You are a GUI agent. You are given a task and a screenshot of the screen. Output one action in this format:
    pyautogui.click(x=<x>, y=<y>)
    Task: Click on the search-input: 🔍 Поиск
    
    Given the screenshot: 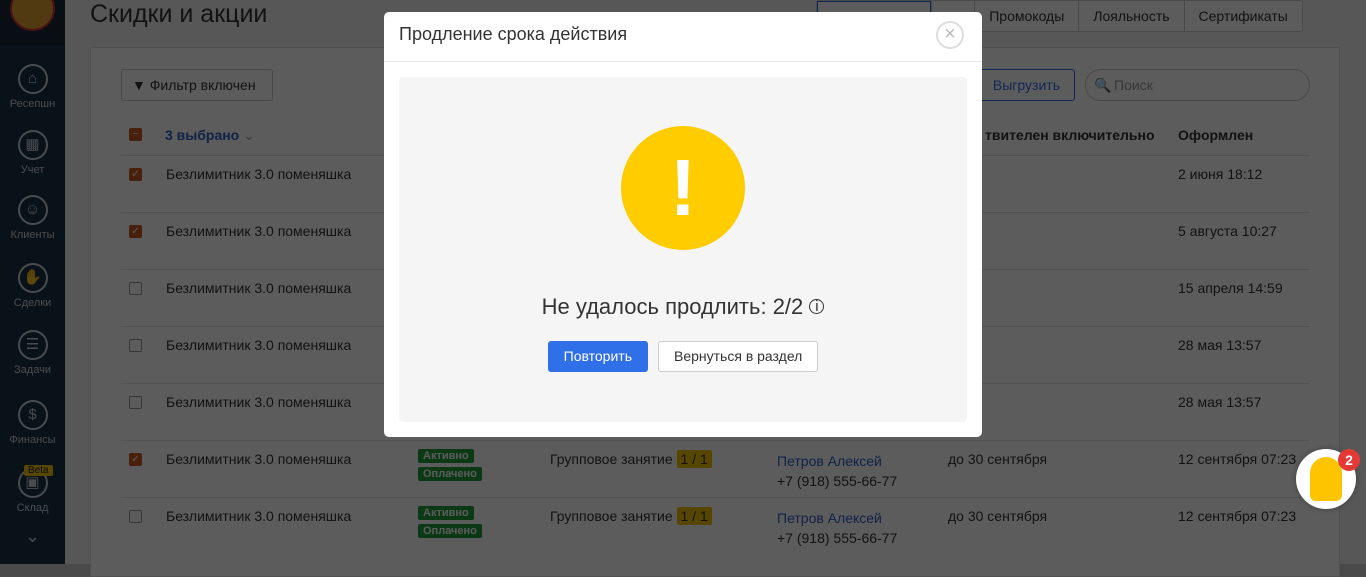 What is the action you would take?
    pyautogui.click(x=1197, y=85)
    